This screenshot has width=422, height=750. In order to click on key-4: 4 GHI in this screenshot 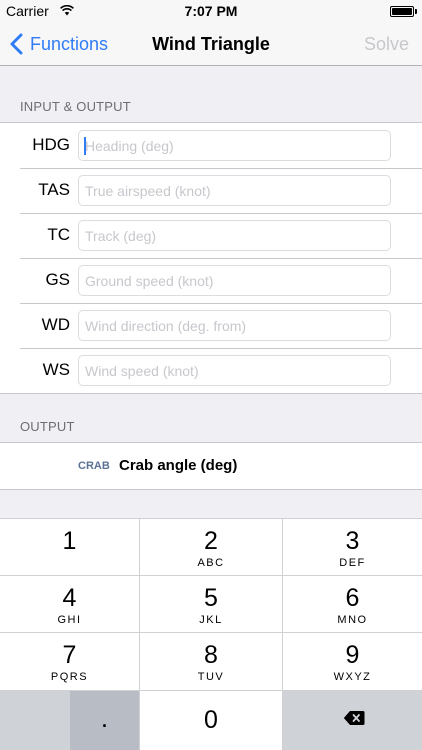, I will do `click(70, 604)`.